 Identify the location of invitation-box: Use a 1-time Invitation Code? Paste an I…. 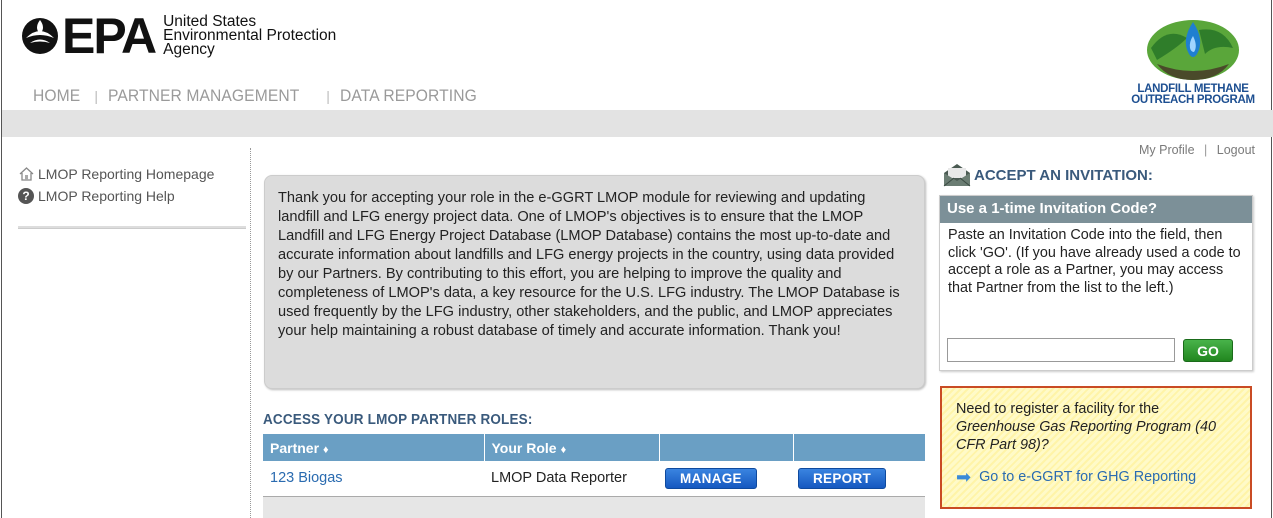
(1096, 283).